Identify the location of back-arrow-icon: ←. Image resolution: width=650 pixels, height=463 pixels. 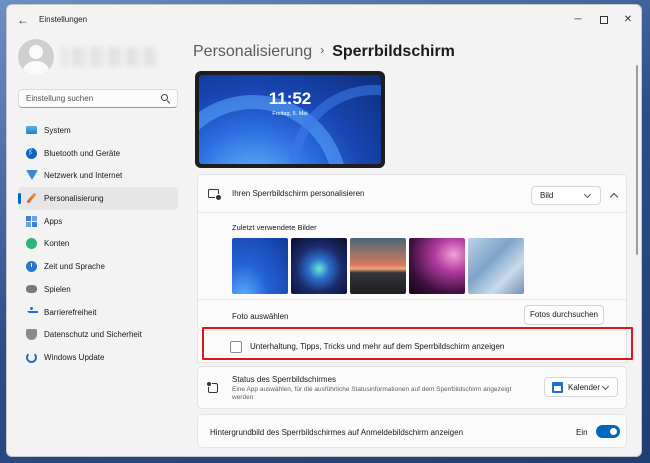
(23, 20).